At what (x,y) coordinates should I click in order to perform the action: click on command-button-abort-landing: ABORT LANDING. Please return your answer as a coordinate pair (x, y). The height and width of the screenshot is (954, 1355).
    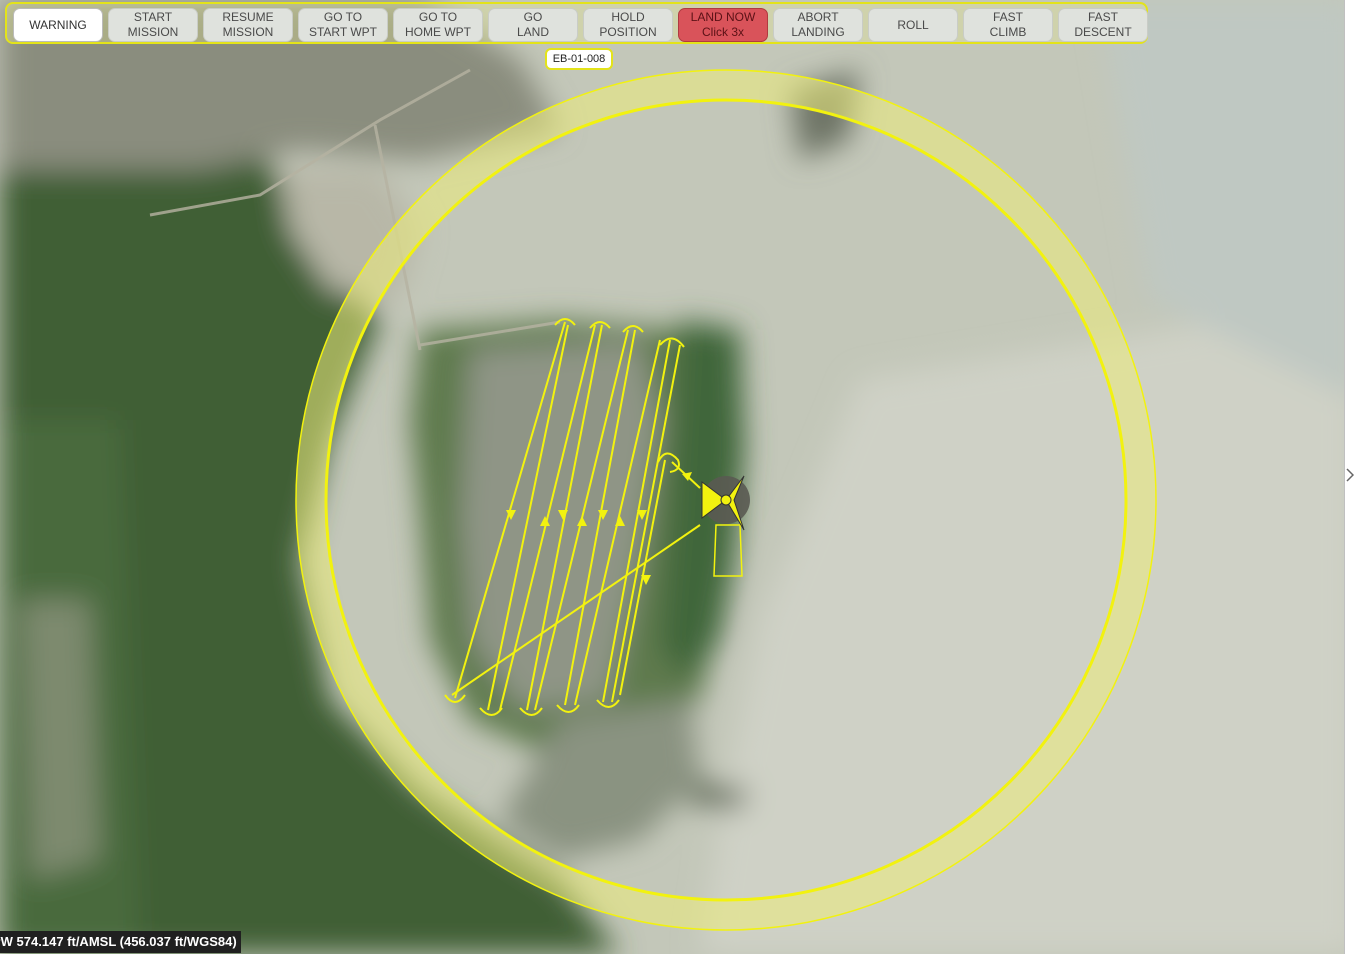
    Looking at the image, I should click on (818, 25).